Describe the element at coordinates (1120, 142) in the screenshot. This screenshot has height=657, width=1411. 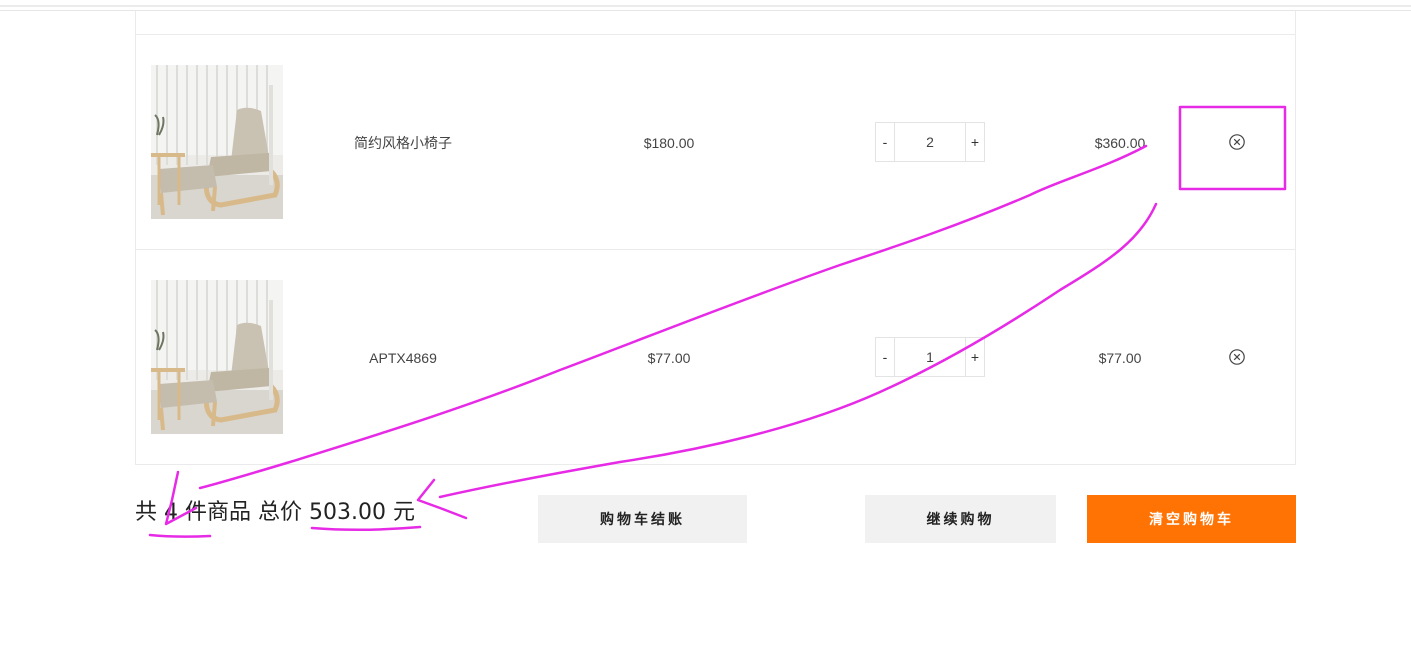
I see `subtotal: $360.00` at that location.